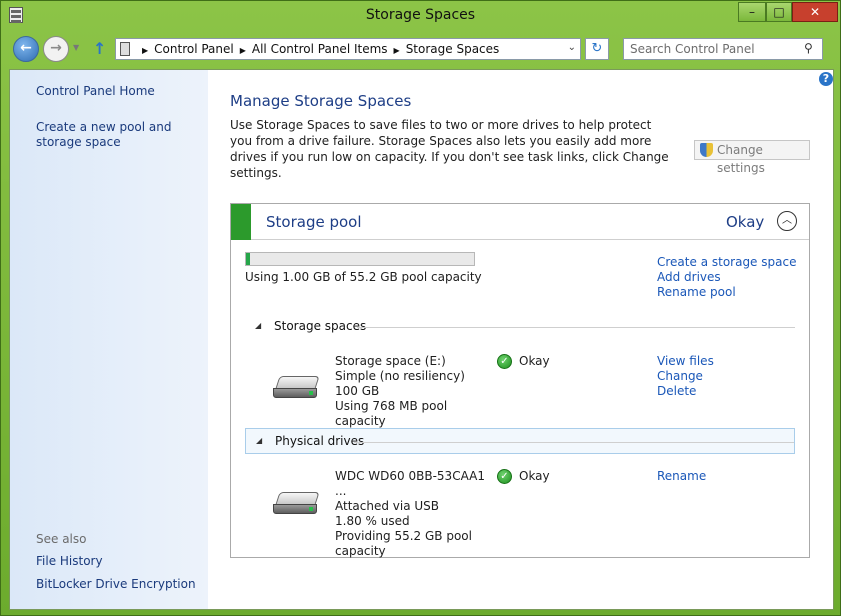 The height and width of the screenshot is (616, 841). I want to click on sidebar-link-create-pool: Create a new pool and storage space, so click(120, 135).